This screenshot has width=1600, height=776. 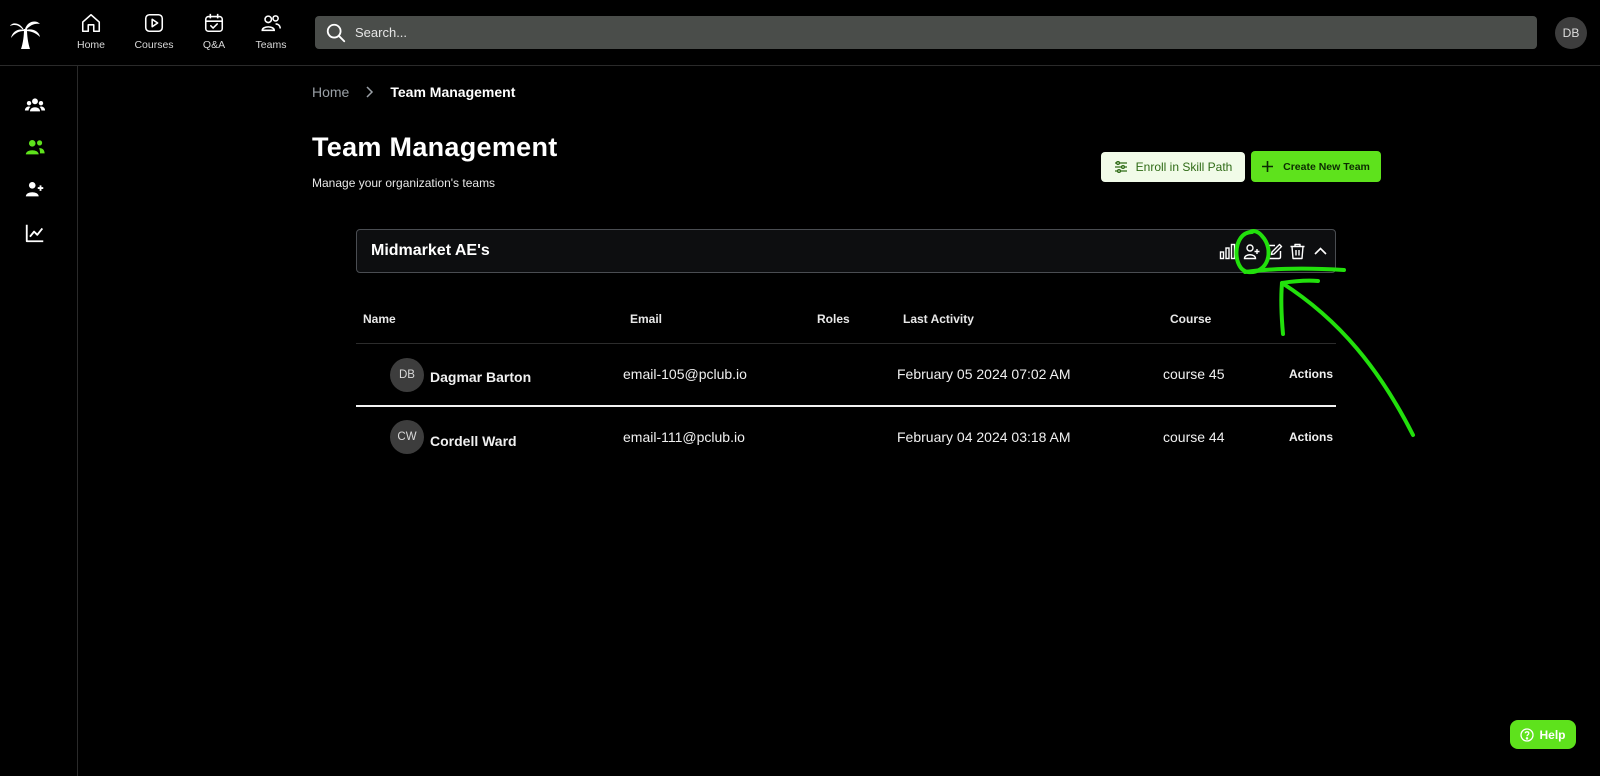 I want to click on trash-icon, so click(x=1297, y=251).